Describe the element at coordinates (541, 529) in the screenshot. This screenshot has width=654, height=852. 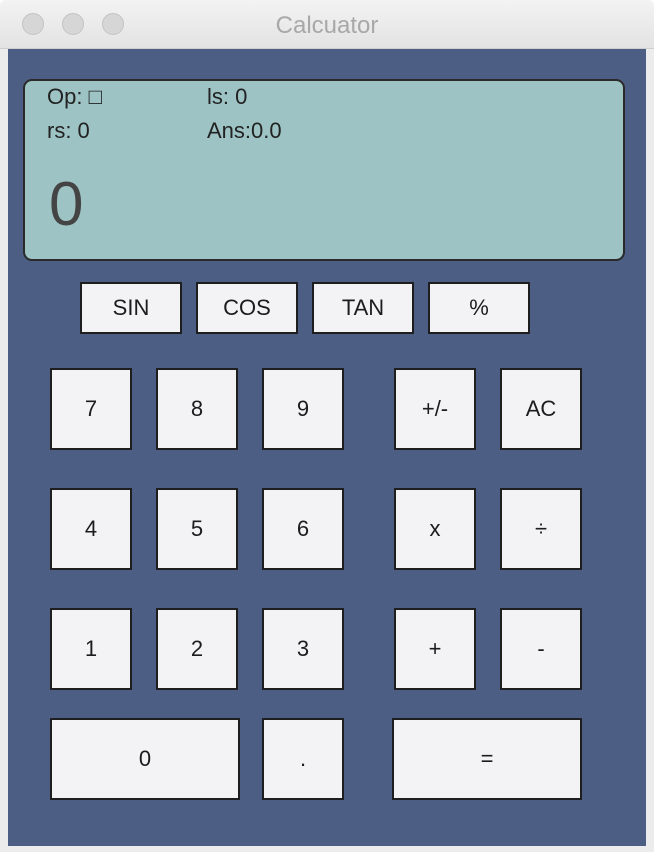
I see `divide-button: ÷` at that location.